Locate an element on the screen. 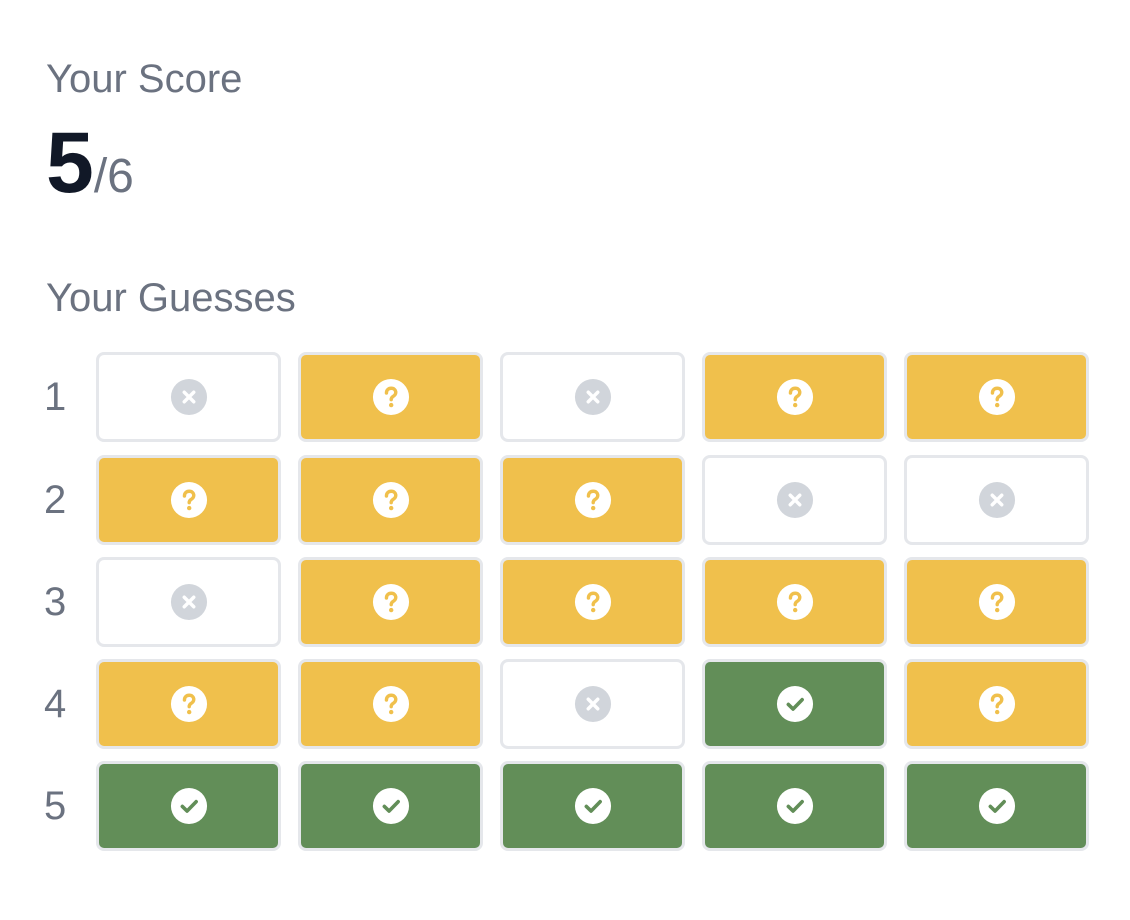 This screenshot has width=1130, height=920. row-number: 5 is located at coordinates (55, 806).